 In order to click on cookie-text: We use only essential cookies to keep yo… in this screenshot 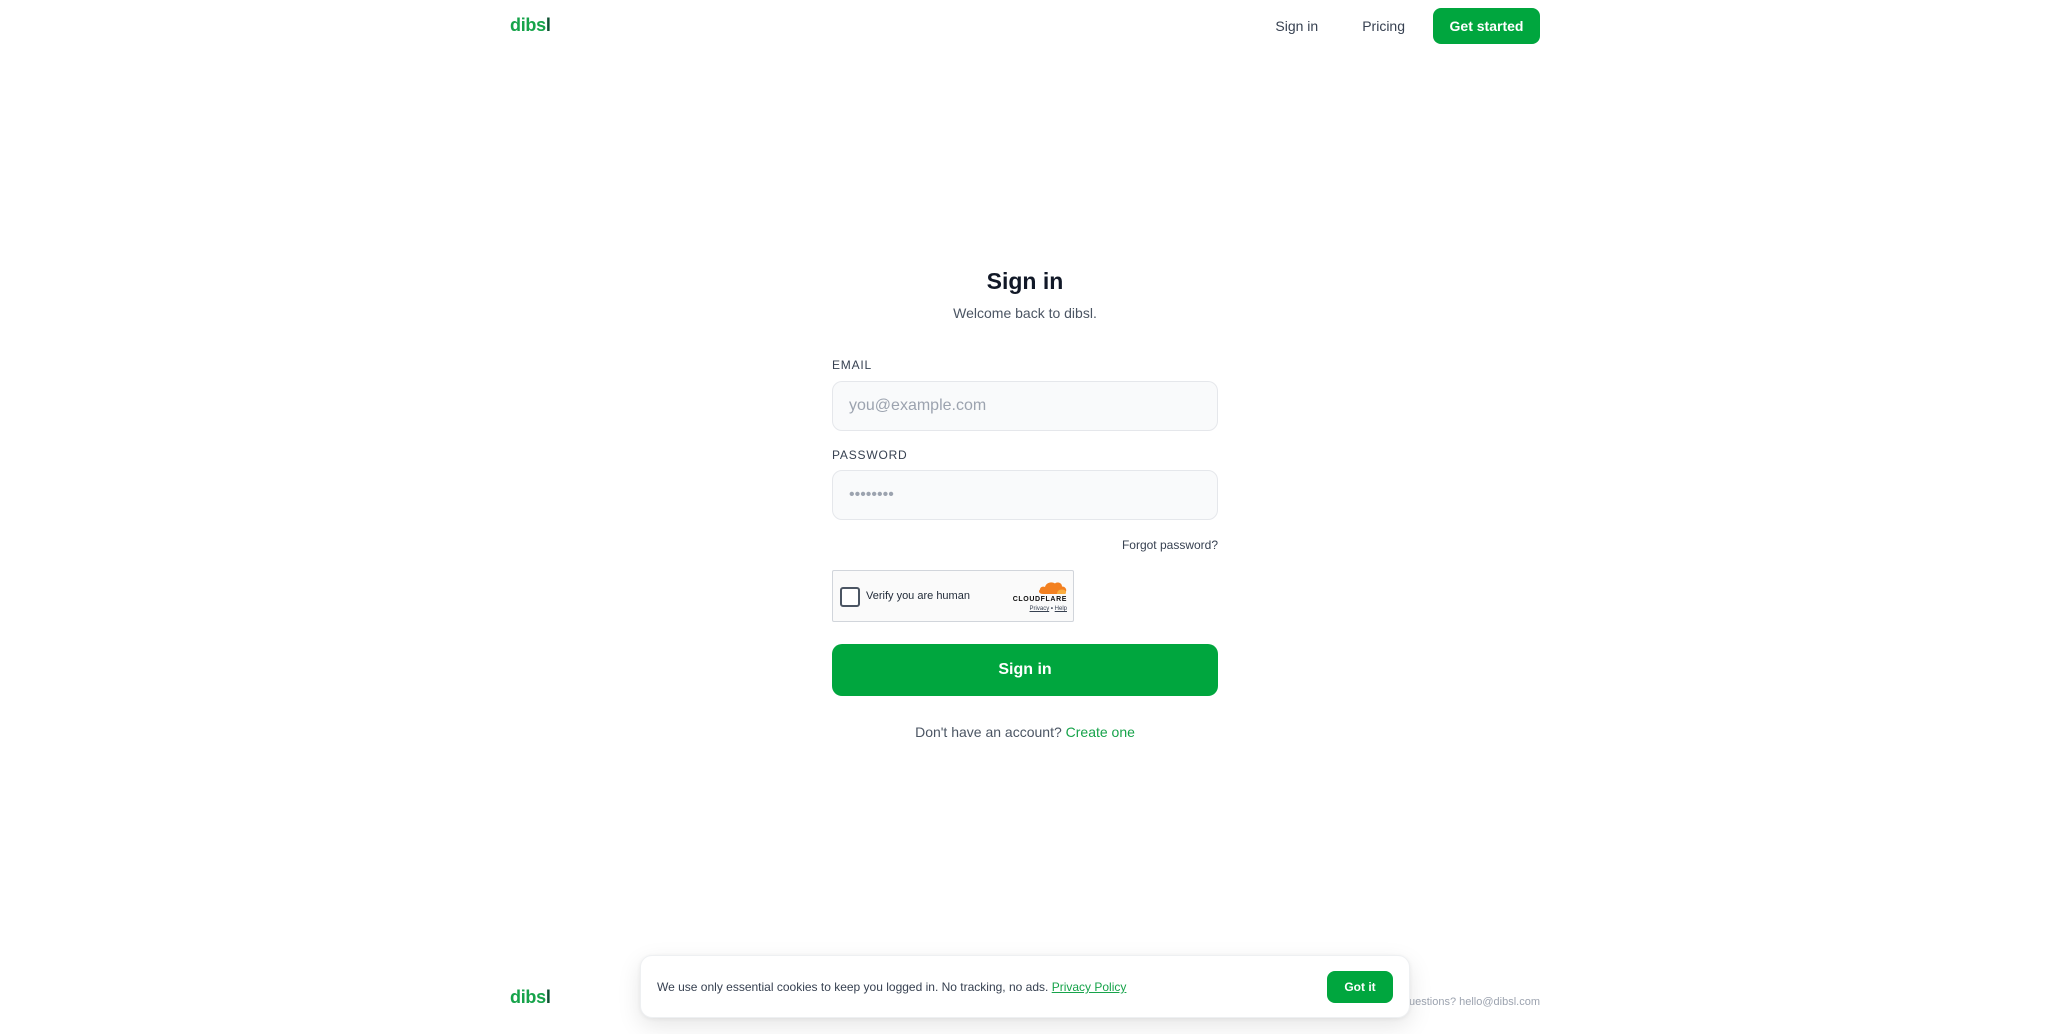, I will do `click(853, 987)`.